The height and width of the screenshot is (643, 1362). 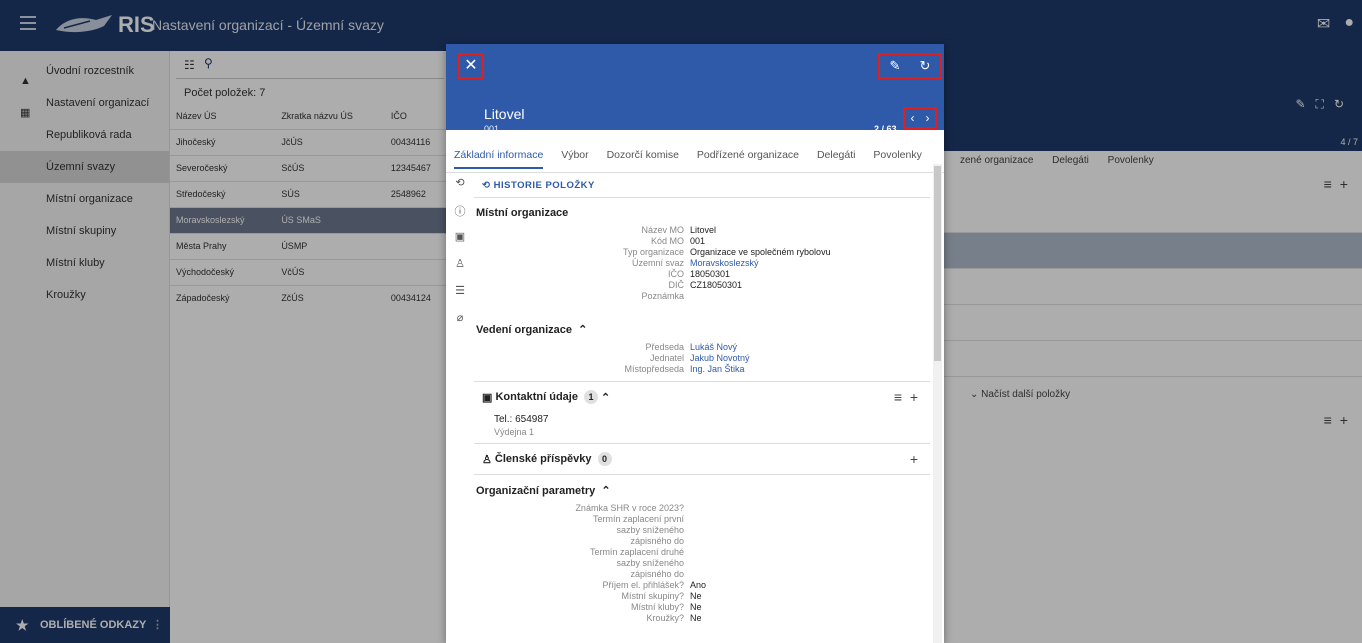 What do you see at coordinates (136, 24) in the screenshot?
I see `app-name: RIS` at bounding box center [136, 24].